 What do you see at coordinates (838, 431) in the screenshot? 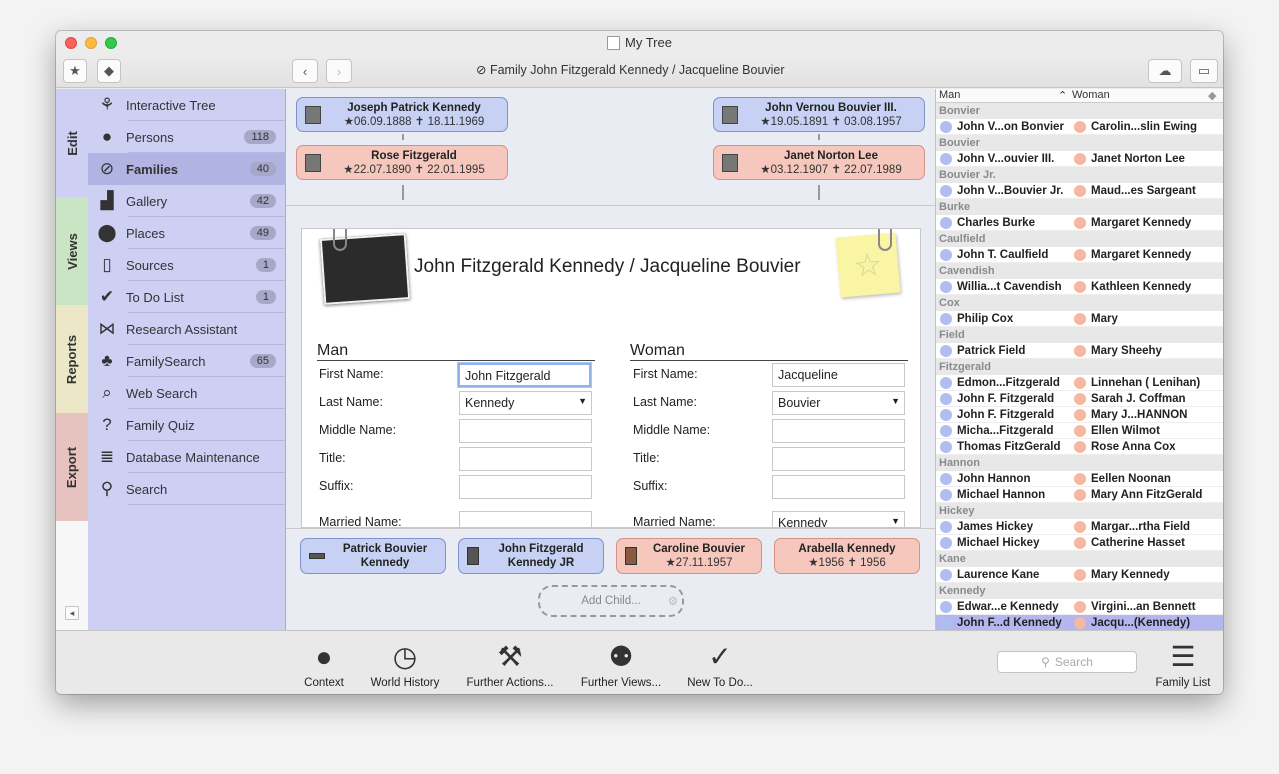
I see `woman-middle-name-field` at bounding box center [838, 431].